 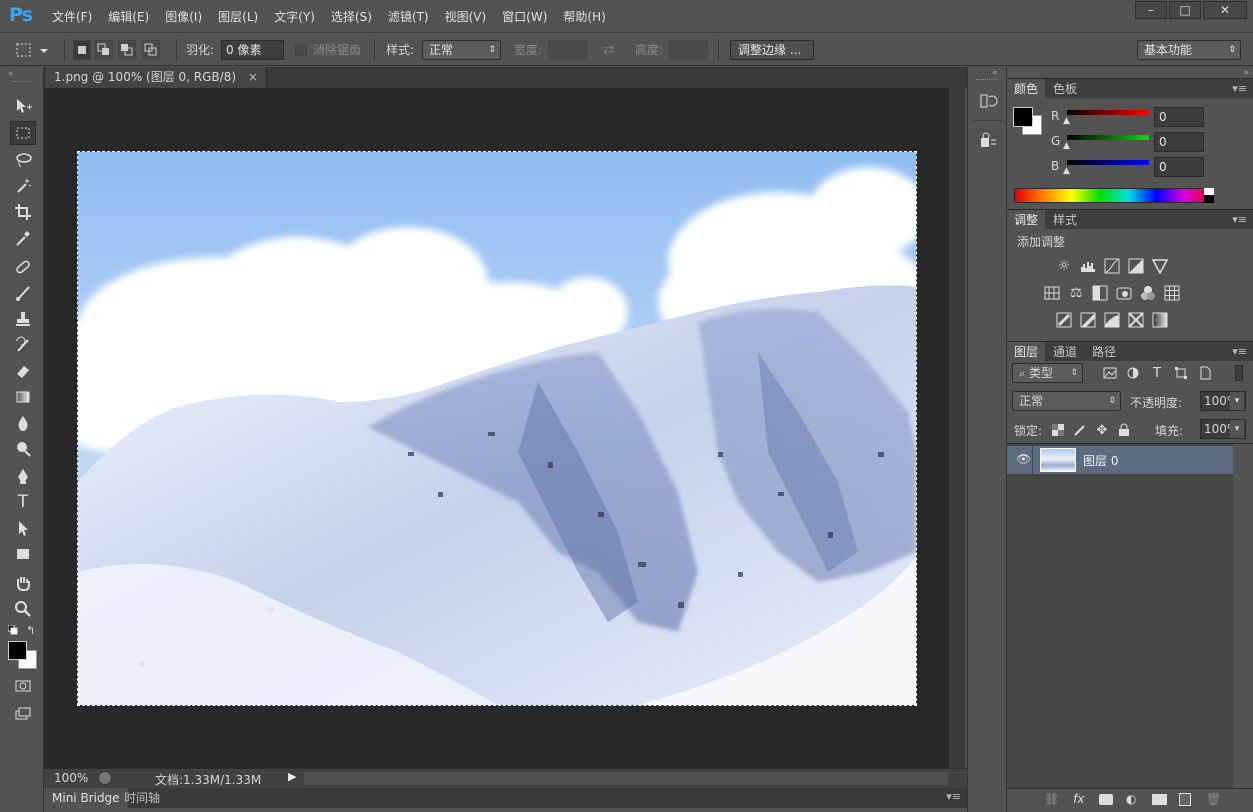 I want to click on hue-saturation-icon, so click(x=1052, y=293).